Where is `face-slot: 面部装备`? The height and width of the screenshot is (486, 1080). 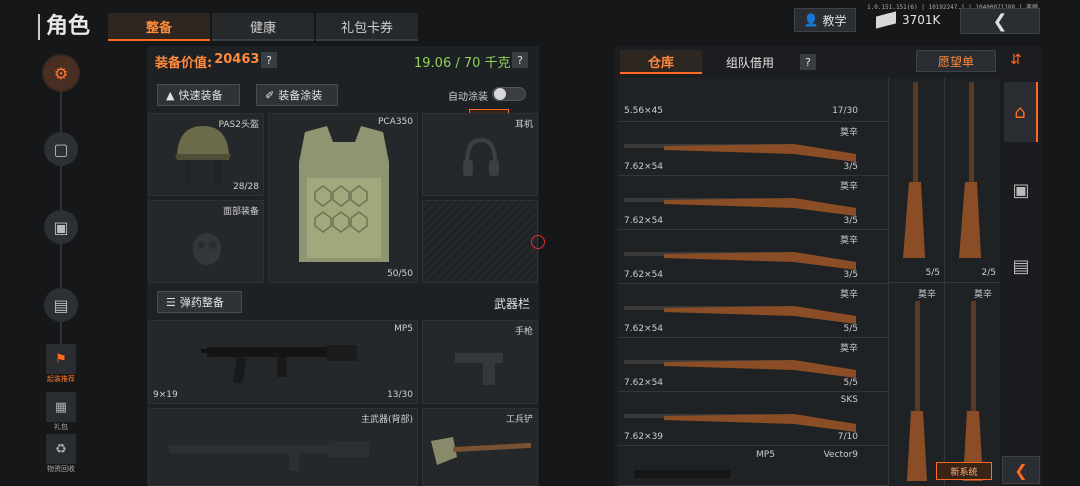 face-slot: 面部装备 is located at coordinates (206, 241).